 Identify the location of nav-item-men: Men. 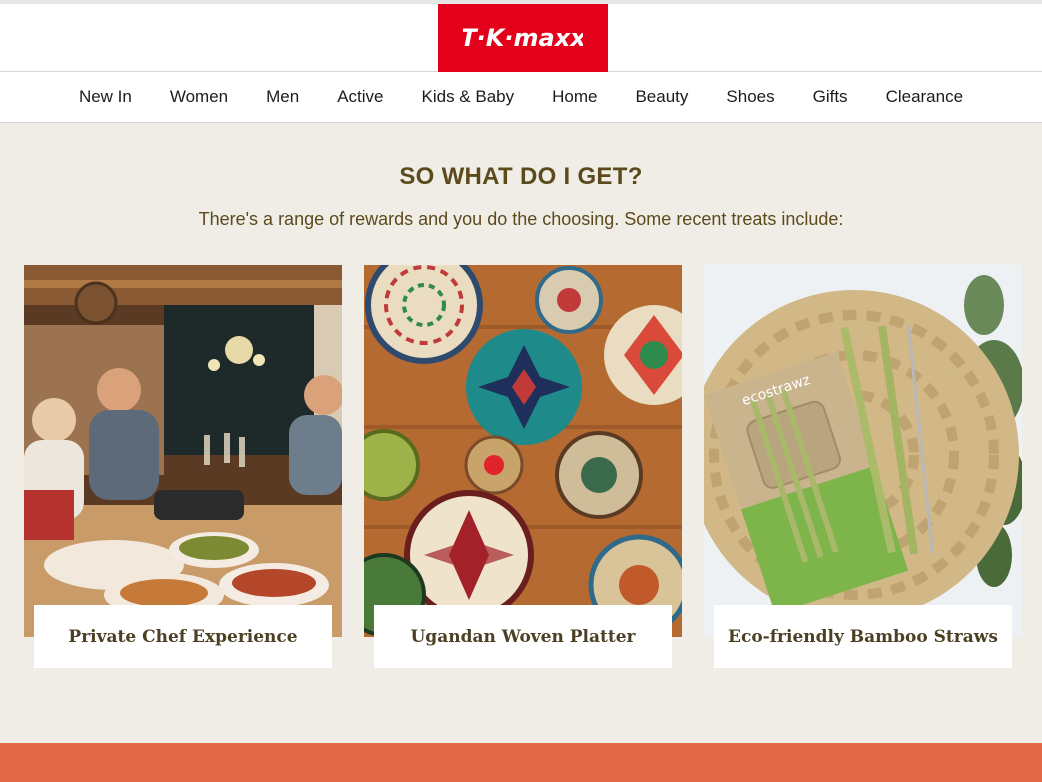
(282, 97).